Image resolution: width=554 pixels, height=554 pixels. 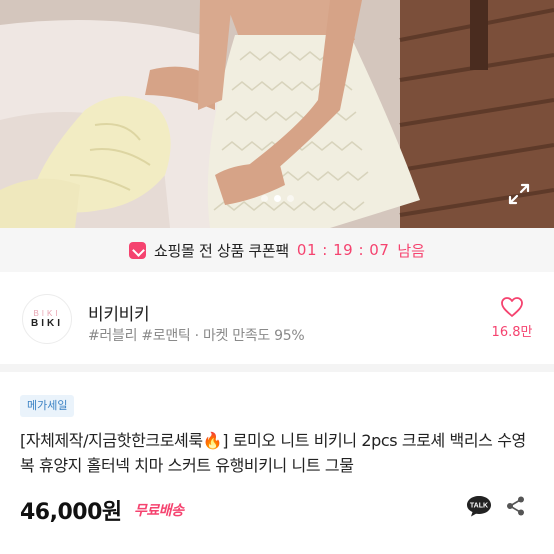 I want to click on coupon-timer: 01 : 19 : 07, so click(x=343, y=250).